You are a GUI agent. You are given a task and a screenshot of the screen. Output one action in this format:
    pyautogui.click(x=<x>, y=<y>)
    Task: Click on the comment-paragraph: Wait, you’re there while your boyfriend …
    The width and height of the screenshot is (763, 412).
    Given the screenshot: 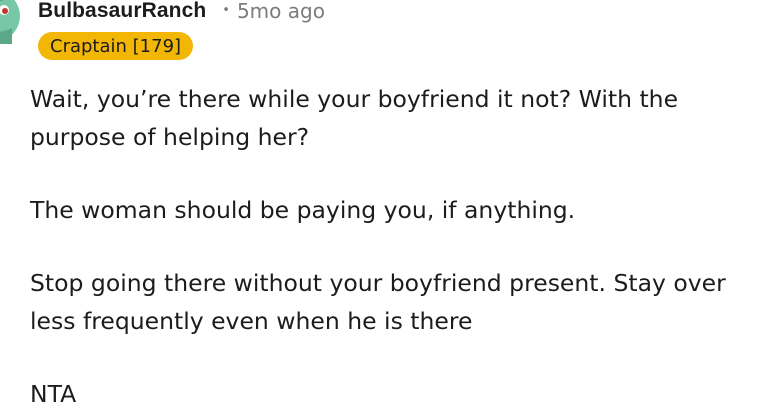 What is the action you would take?
    pyautogui.click(x=354, y=118)
    